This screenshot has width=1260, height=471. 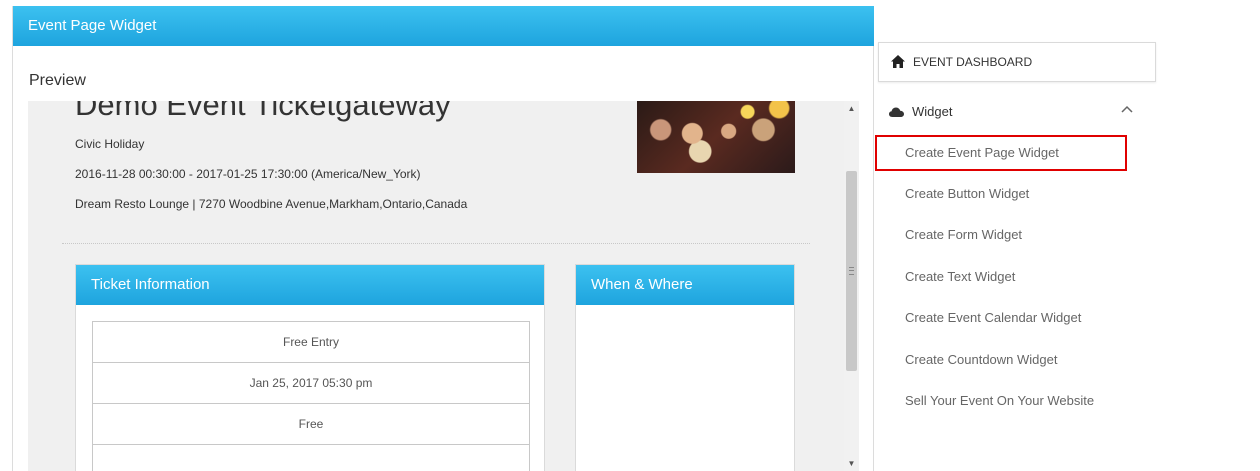 I want to click on event-category: Civic Holiday, so click(x=110, y=144).